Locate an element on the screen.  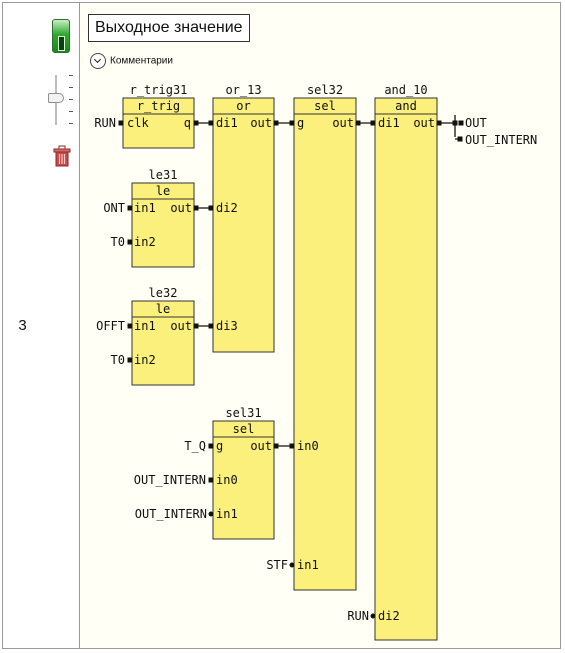
row-number: 3 is located at coordinates (22, 325).